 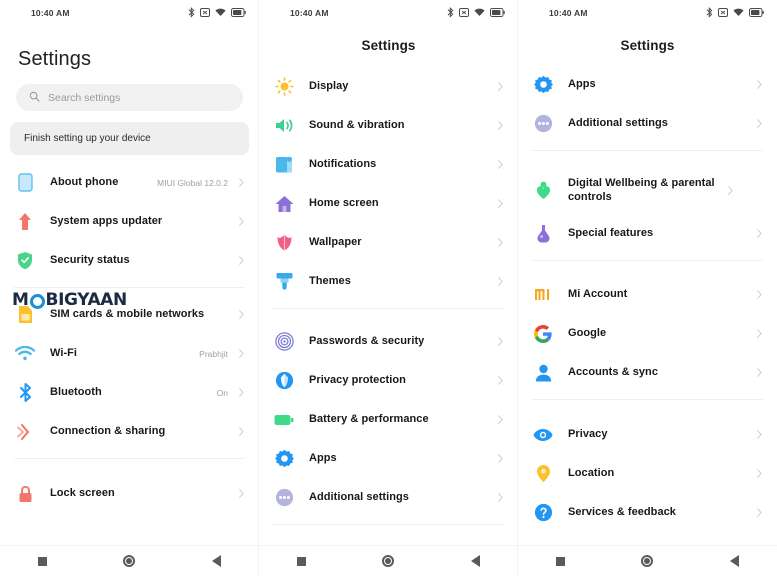 What do you see at coordinates (129, 182) in the screenshot?
I see `settings-row-about-phone: About phone MIUI Global 12.0.2` at bounding box center [129, 182].